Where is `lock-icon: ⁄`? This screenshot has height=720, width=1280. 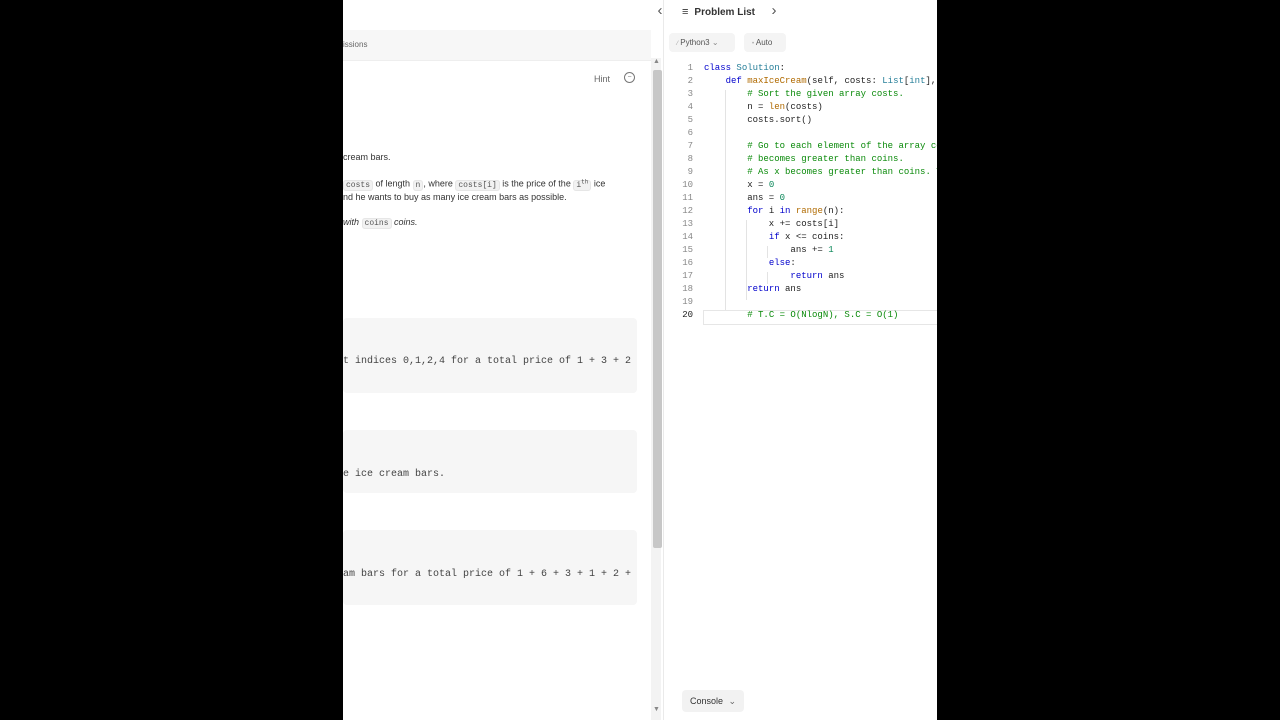
lock-icon: ⁄ is located at coordinates (678, 44).